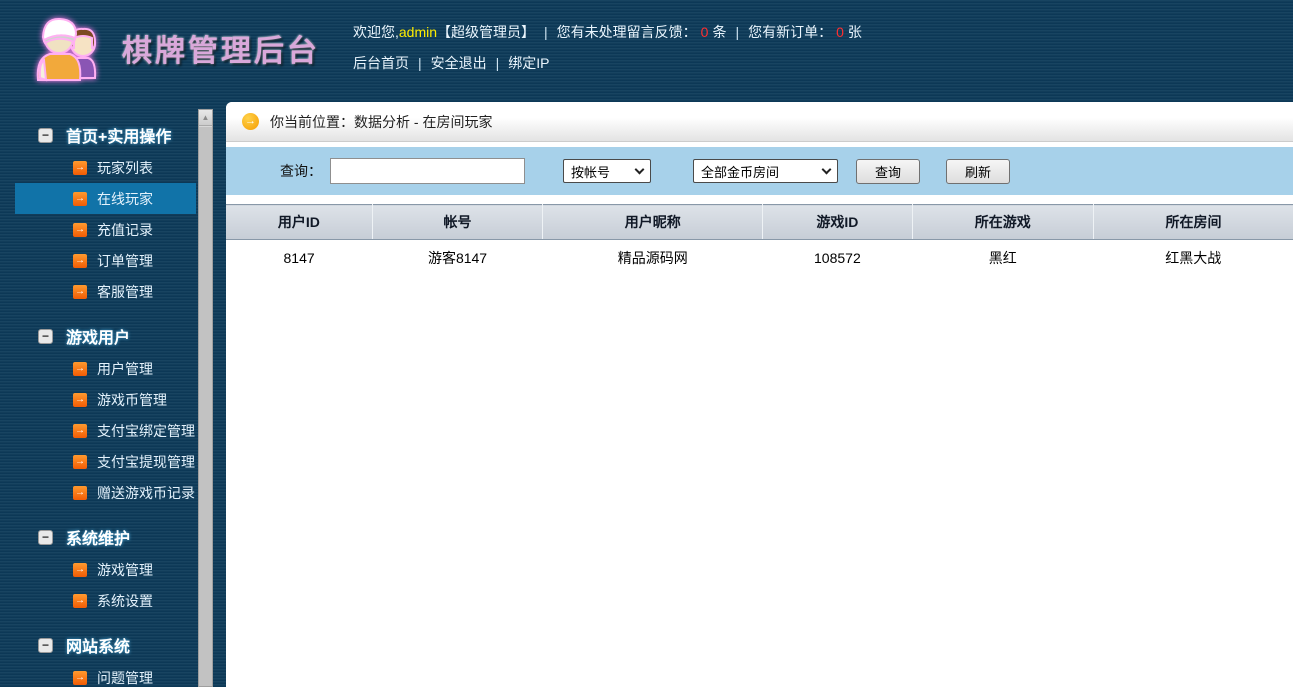 The width and height of the screenshot is (1293, 687). I want to click on table-column-header: 所在房间, so click(1193, 222).